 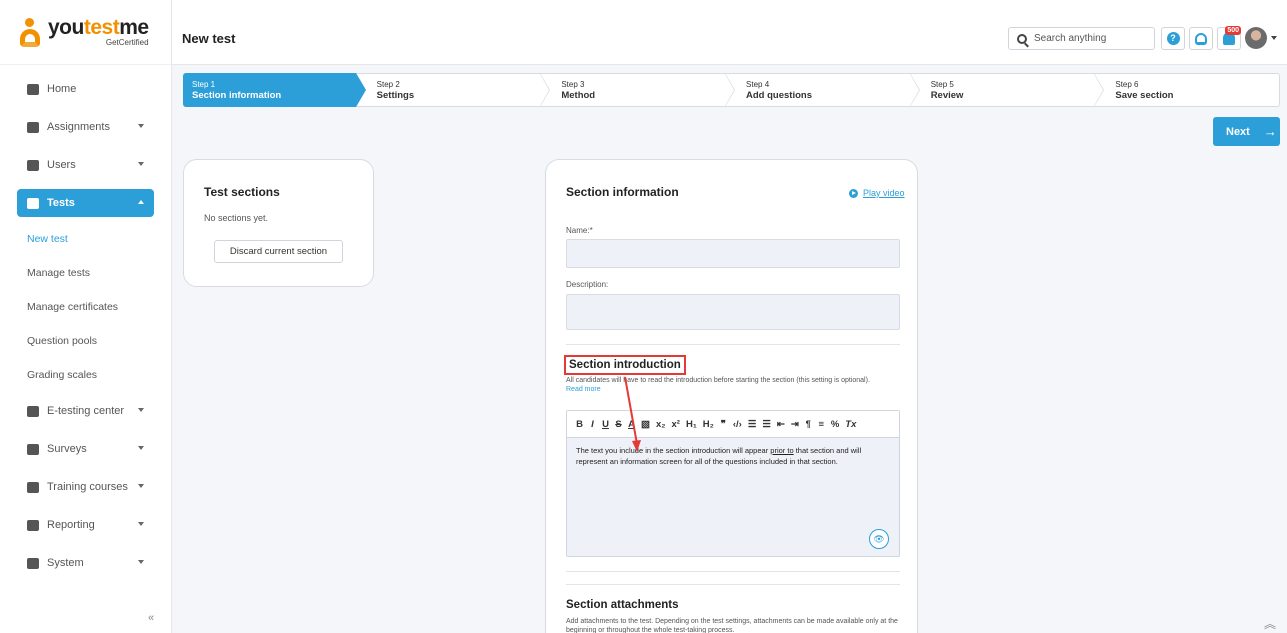 What do you see at coordinates (33, 127) in the screenshot?
I see `assignments-icon` at bounding box center [33, 127].